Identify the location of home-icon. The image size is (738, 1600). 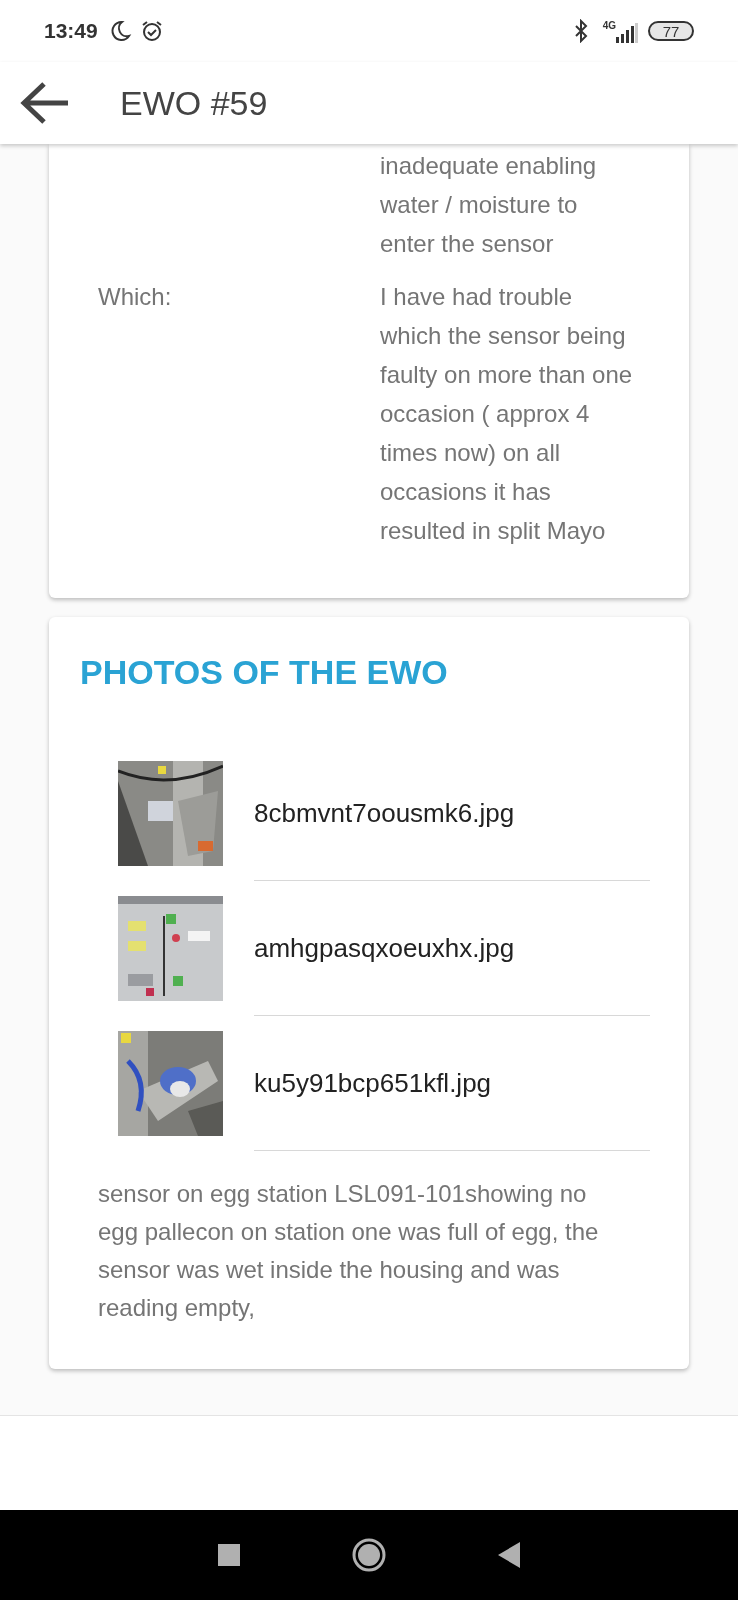
(369, 1555).